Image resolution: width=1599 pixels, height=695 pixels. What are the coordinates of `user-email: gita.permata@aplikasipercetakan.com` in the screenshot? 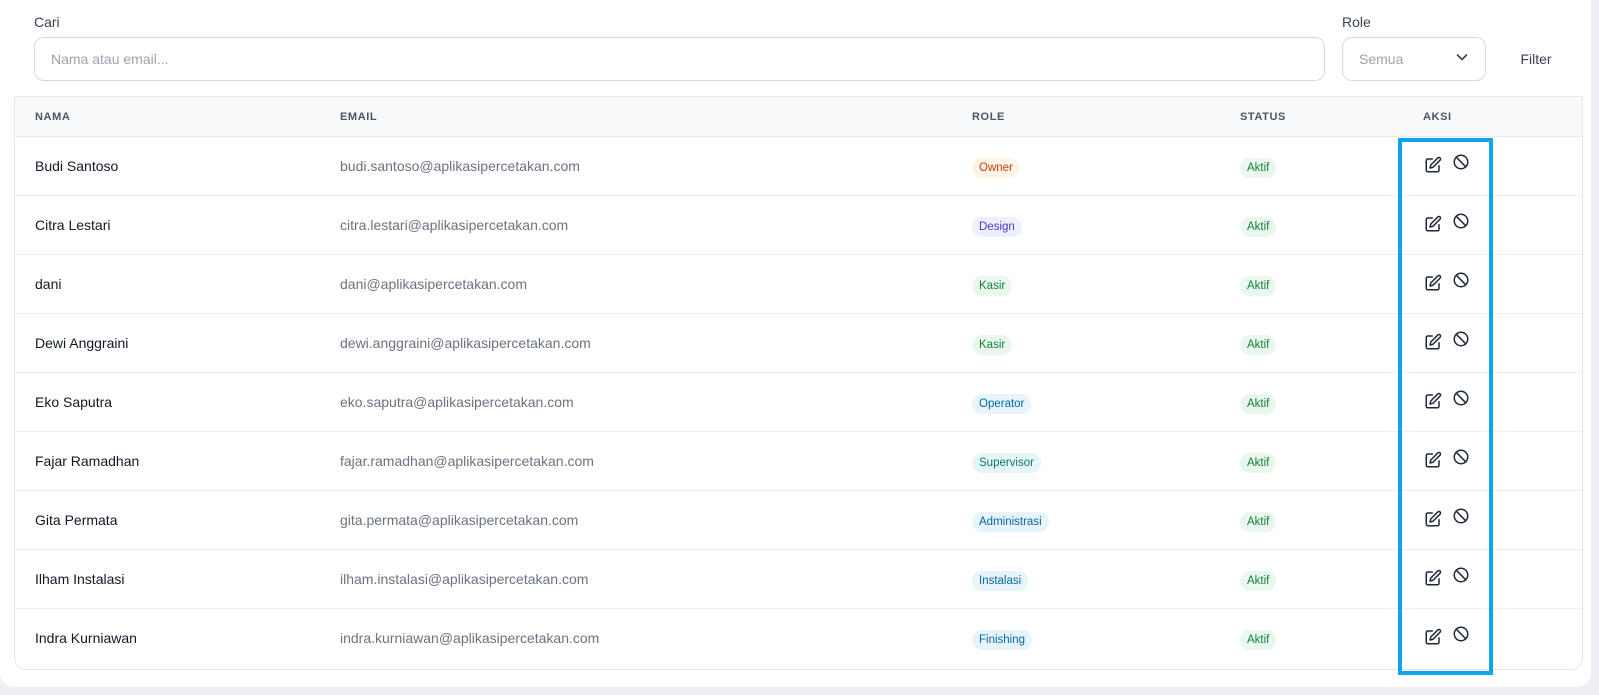 It's located at (459, 520).